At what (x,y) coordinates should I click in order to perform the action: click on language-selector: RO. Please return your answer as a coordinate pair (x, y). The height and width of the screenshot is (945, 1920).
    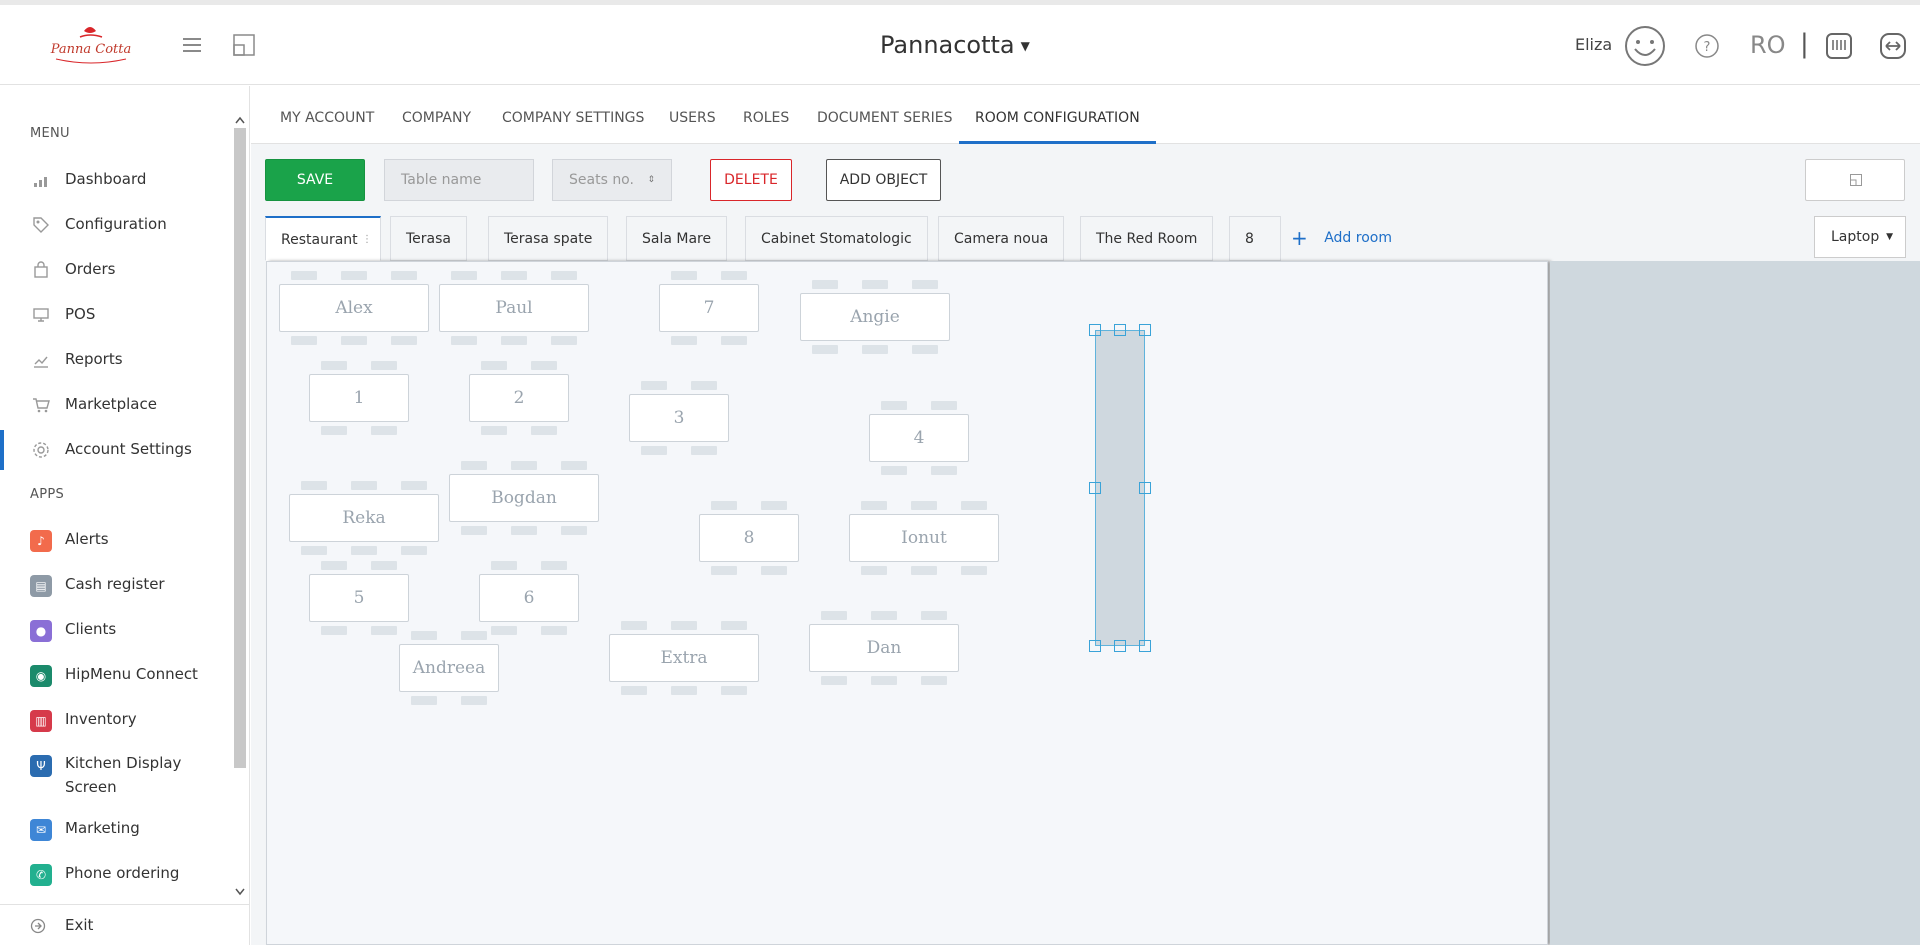
    Looking at the image, I should click on (1768, 45).